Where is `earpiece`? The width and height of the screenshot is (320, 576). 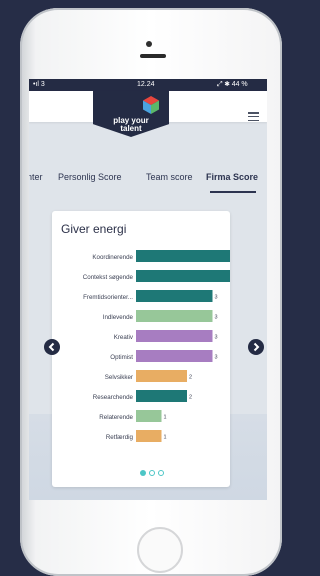
earpiece is located at coordinates (153, 56).